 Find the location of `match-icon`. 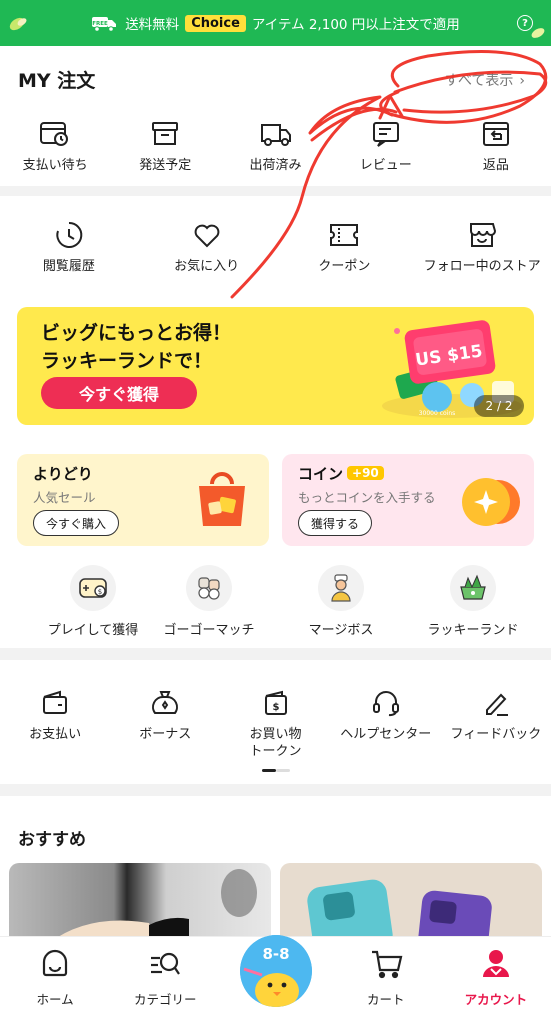

match-icon is located at coordinates (209, 588).